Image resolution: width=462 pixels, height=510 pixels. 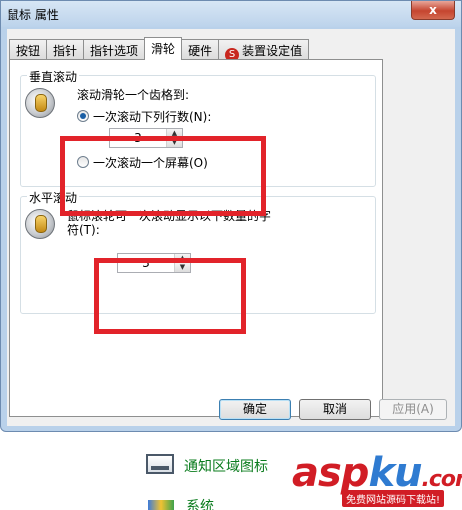 I want to click on horizontal-scroll-caption-line2: 符(T):, so click(x=83, y=230).